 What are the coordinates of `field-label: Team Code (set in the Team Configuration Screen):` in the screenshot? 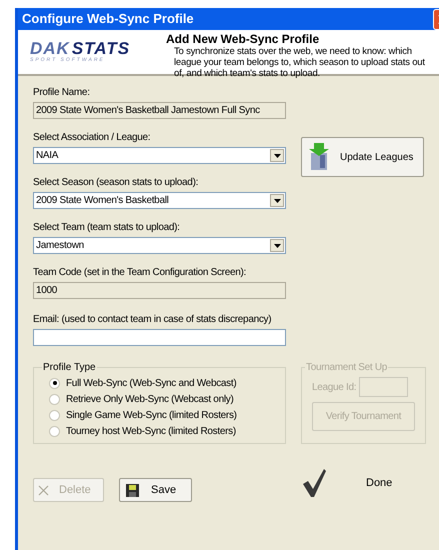 It's located at (140, 272).